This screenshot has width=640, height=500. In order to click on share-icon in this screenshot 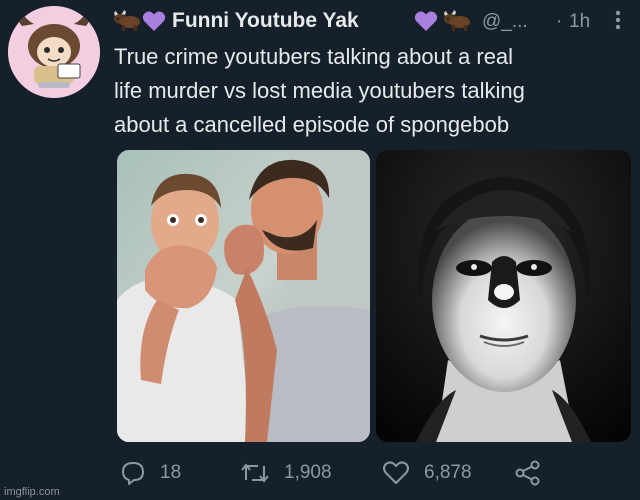, I will do `click(535, 473)`.